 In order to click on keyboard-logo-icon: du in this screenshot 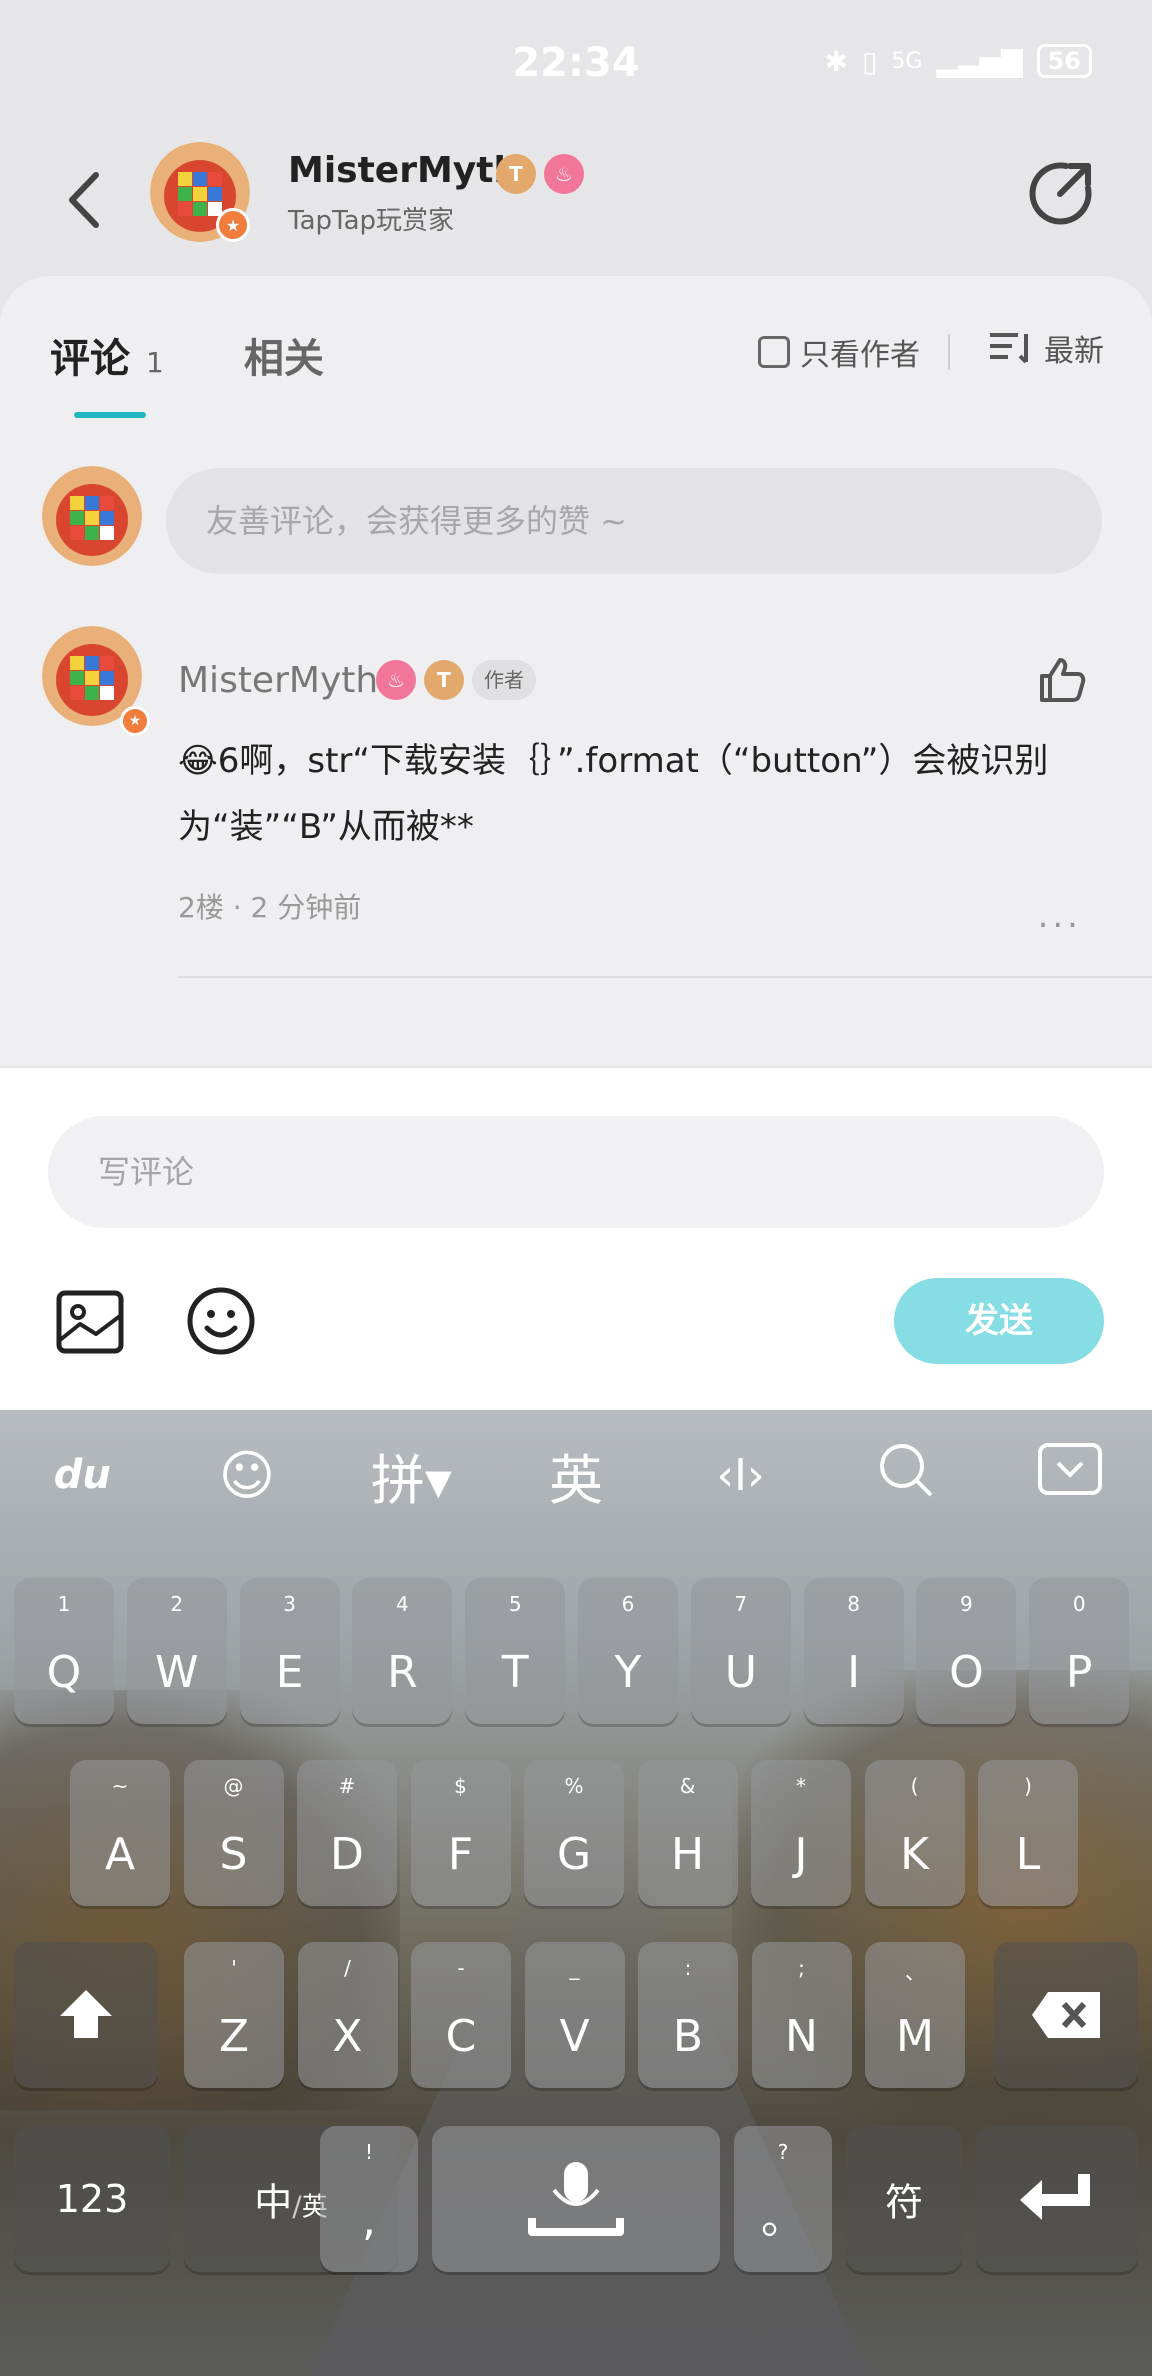, I will do `click(82, 1475)`.